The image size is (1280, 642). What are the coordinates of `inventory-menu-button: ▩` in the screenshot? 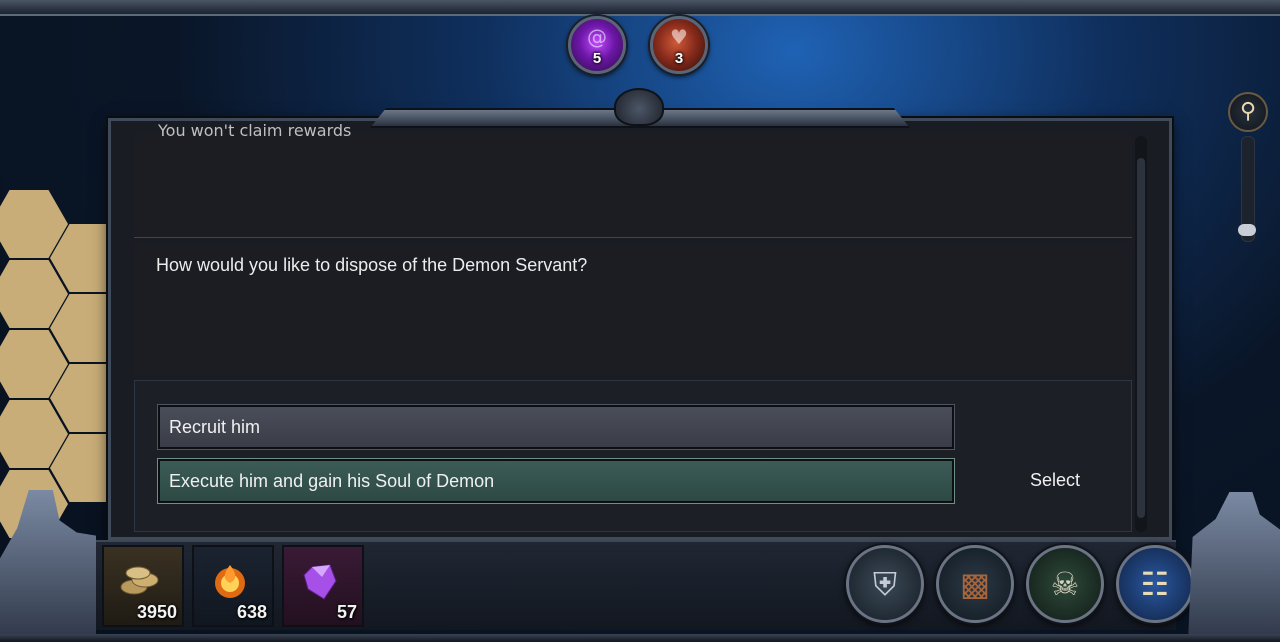 It's located at (975, 584).